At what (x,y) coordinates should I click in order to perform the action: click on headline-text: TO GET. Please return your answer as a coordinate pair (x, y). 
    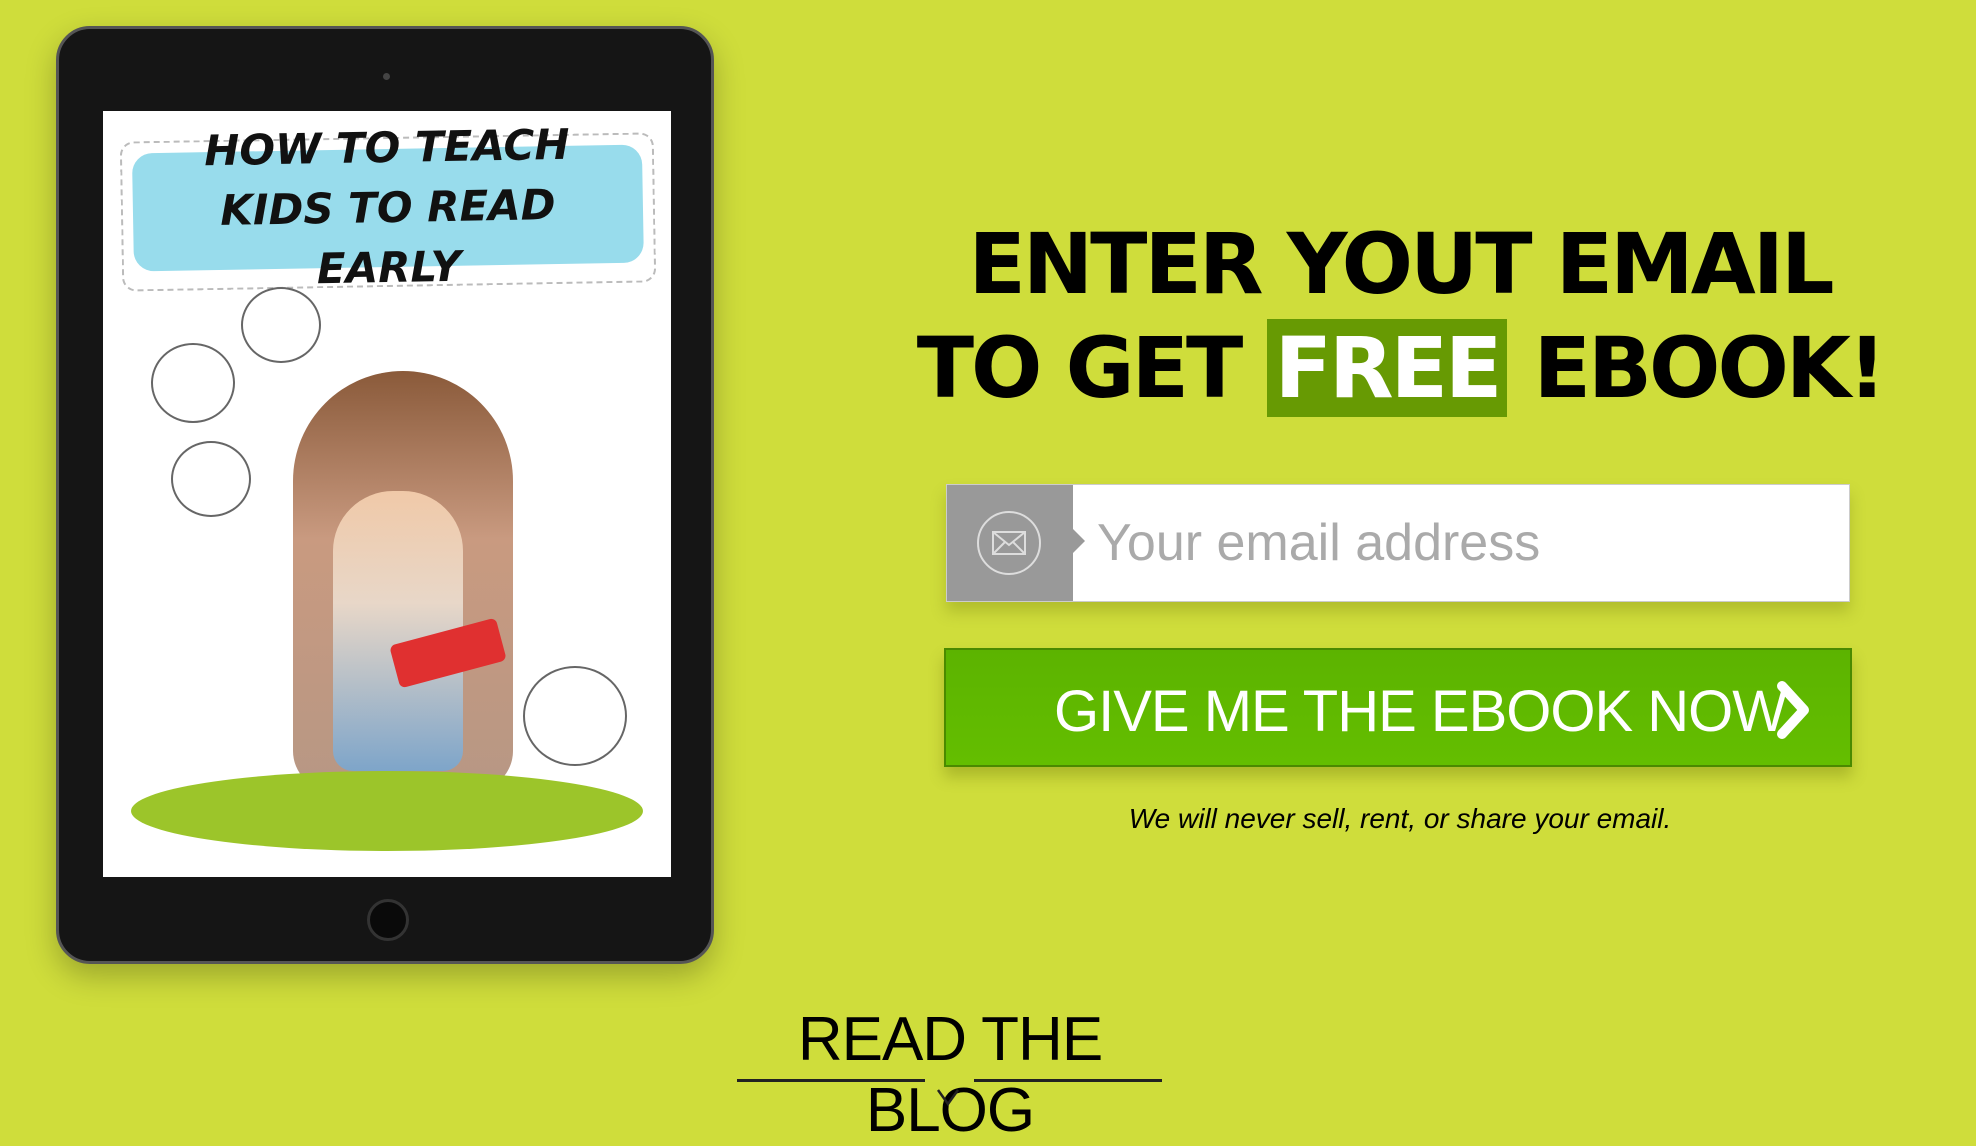
    Looking at the image, I should click on (1080, 368).